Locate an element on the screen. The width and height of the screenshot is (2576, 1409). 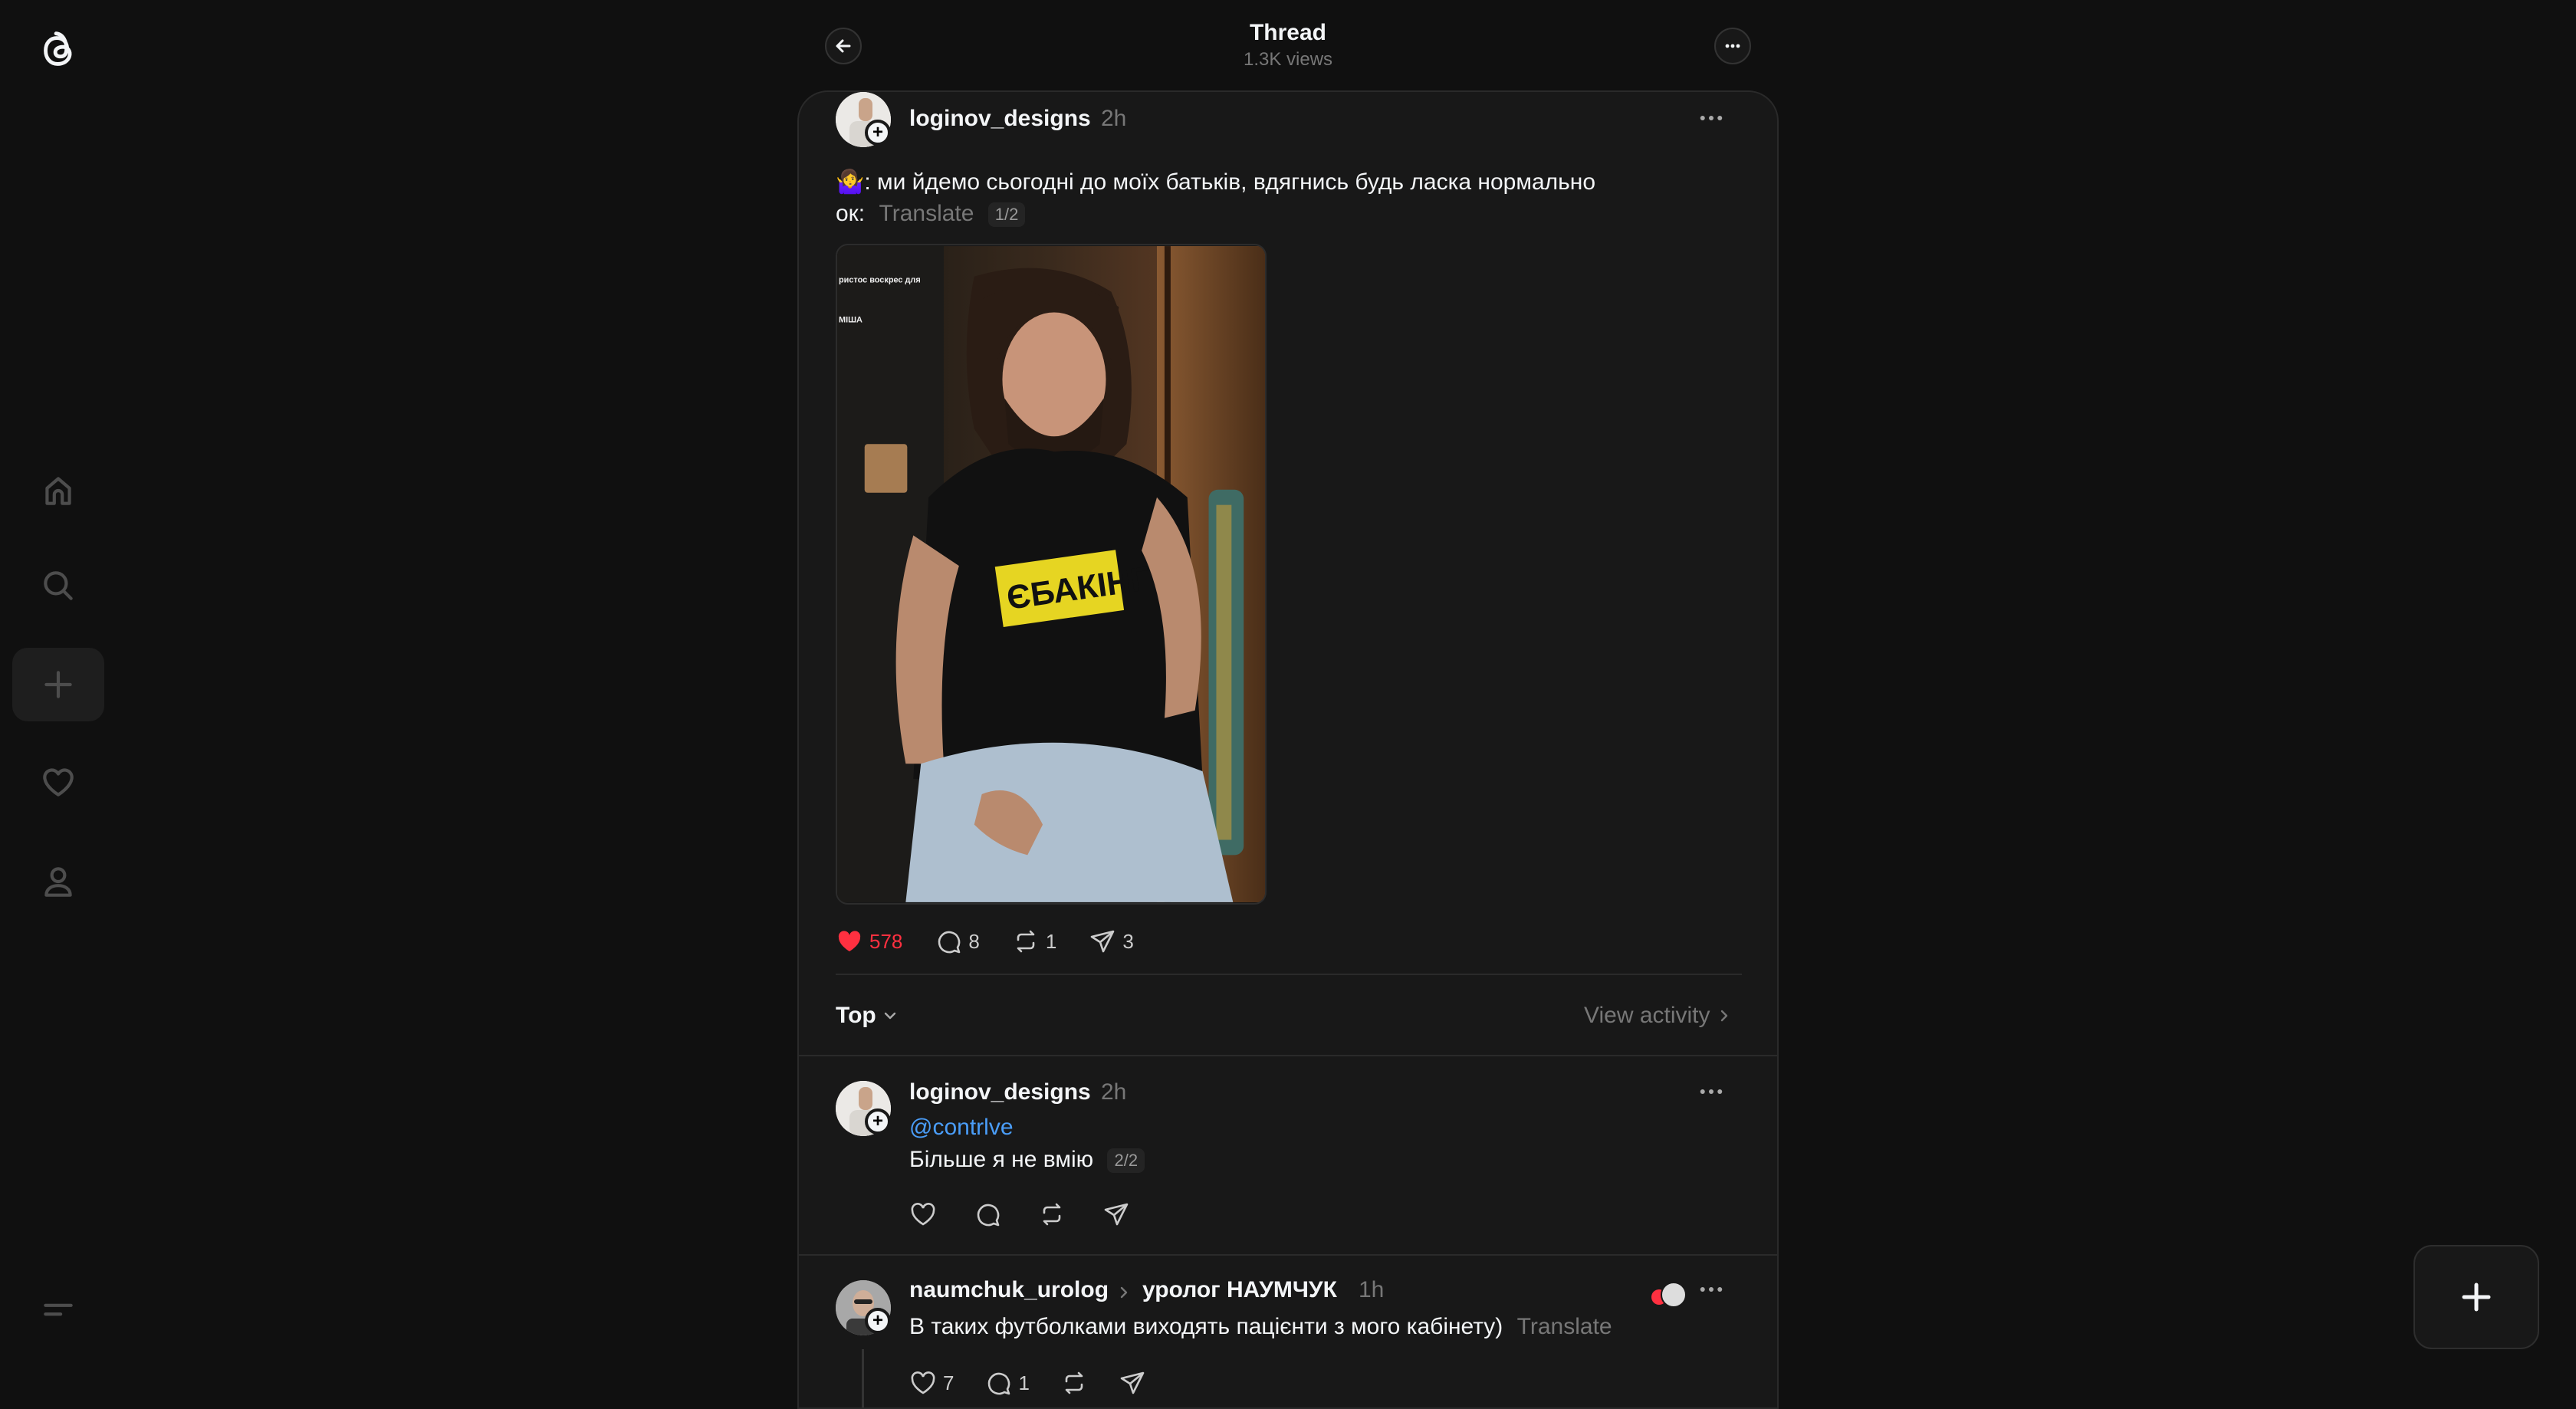
chevron-down-icon is located at coordinates (889, 1016).